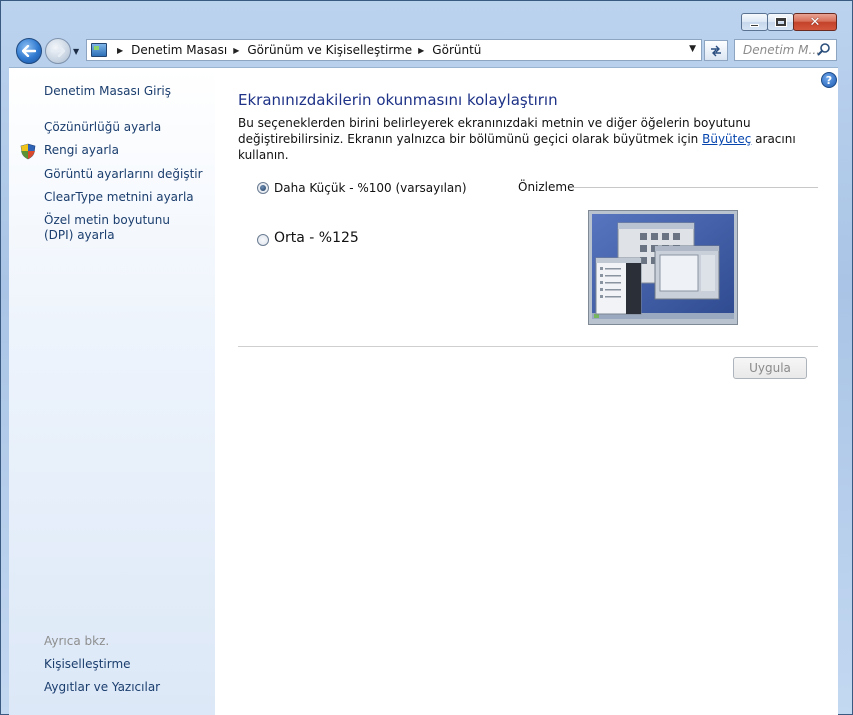 The width and height of the screenshot is (853, 715). I want to click on maximize-icon, so click(780, 22).